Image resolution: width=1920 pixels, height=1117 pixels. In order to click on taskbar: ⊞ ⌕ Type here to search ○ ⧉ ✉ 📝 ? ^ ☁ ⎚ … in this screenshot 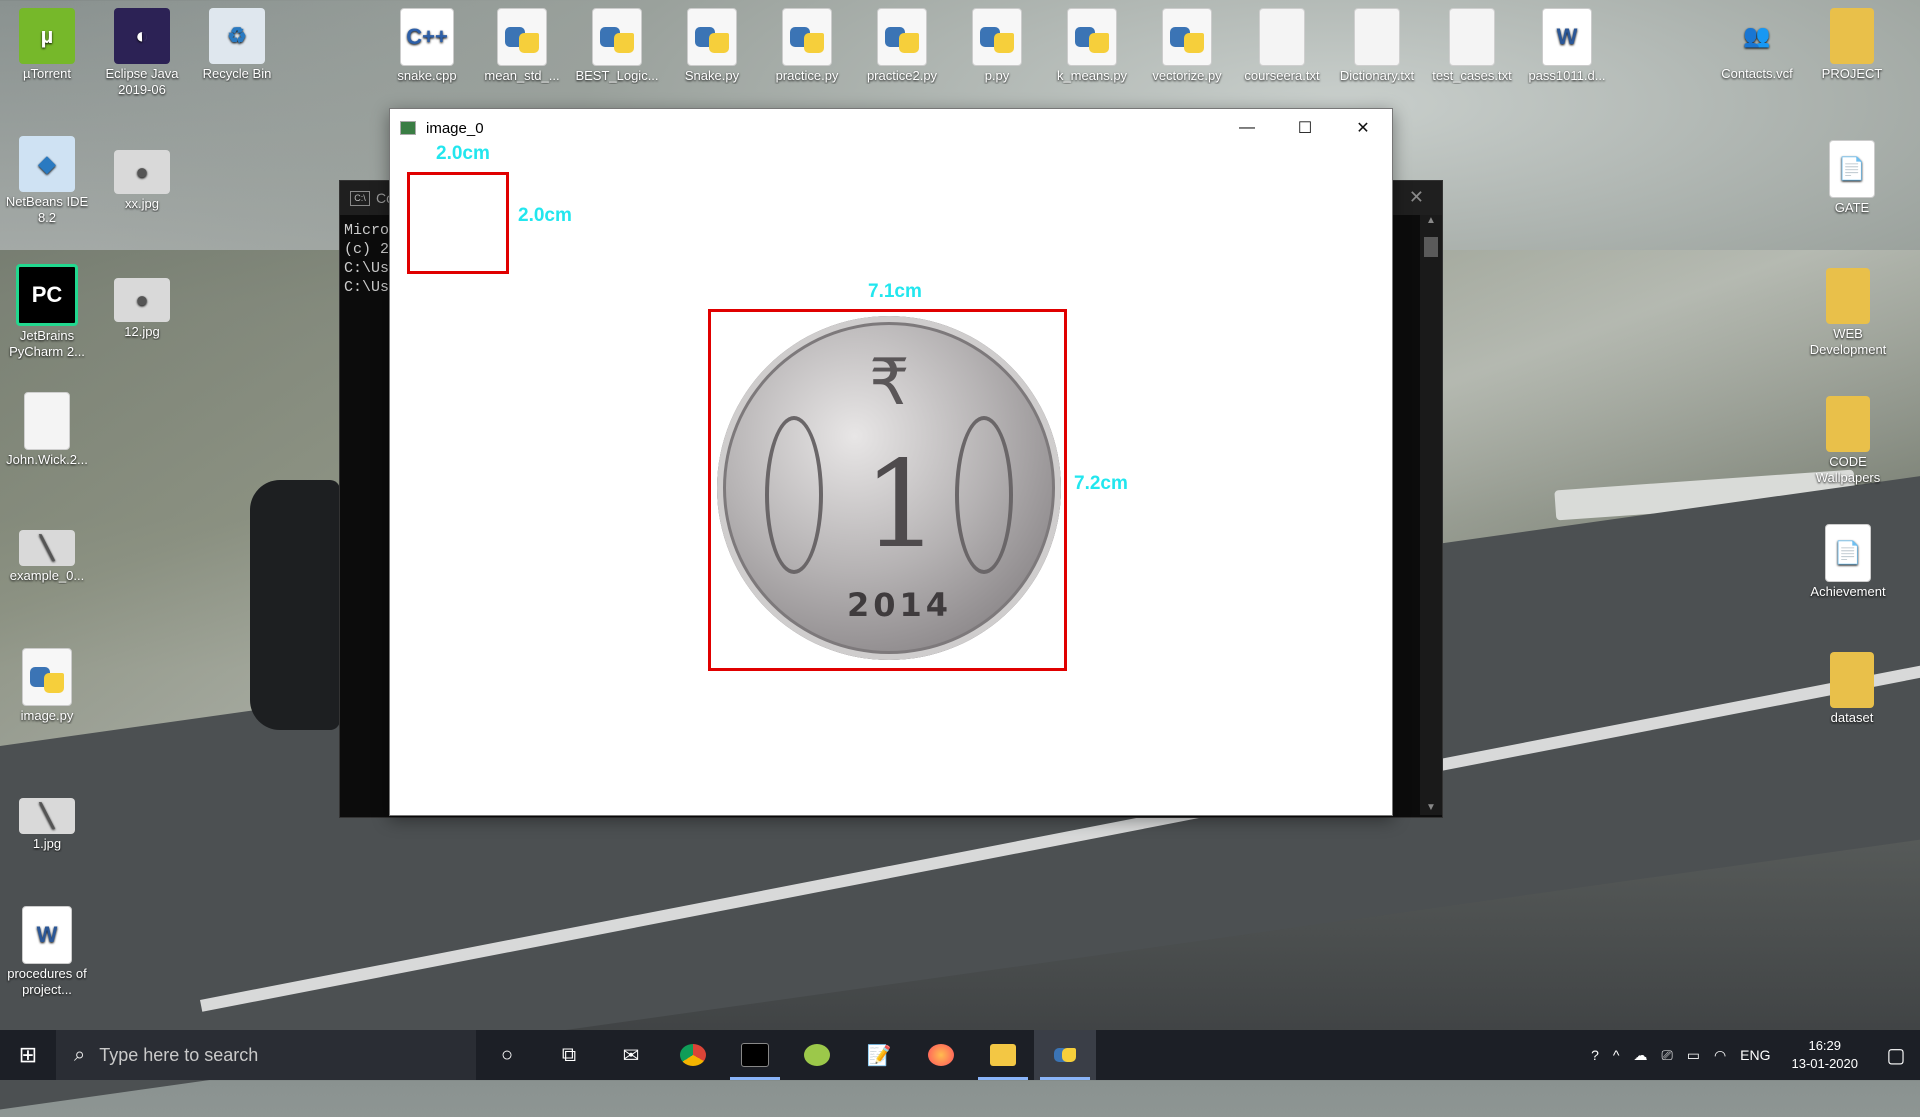, I will do `click(960, 1055)`.